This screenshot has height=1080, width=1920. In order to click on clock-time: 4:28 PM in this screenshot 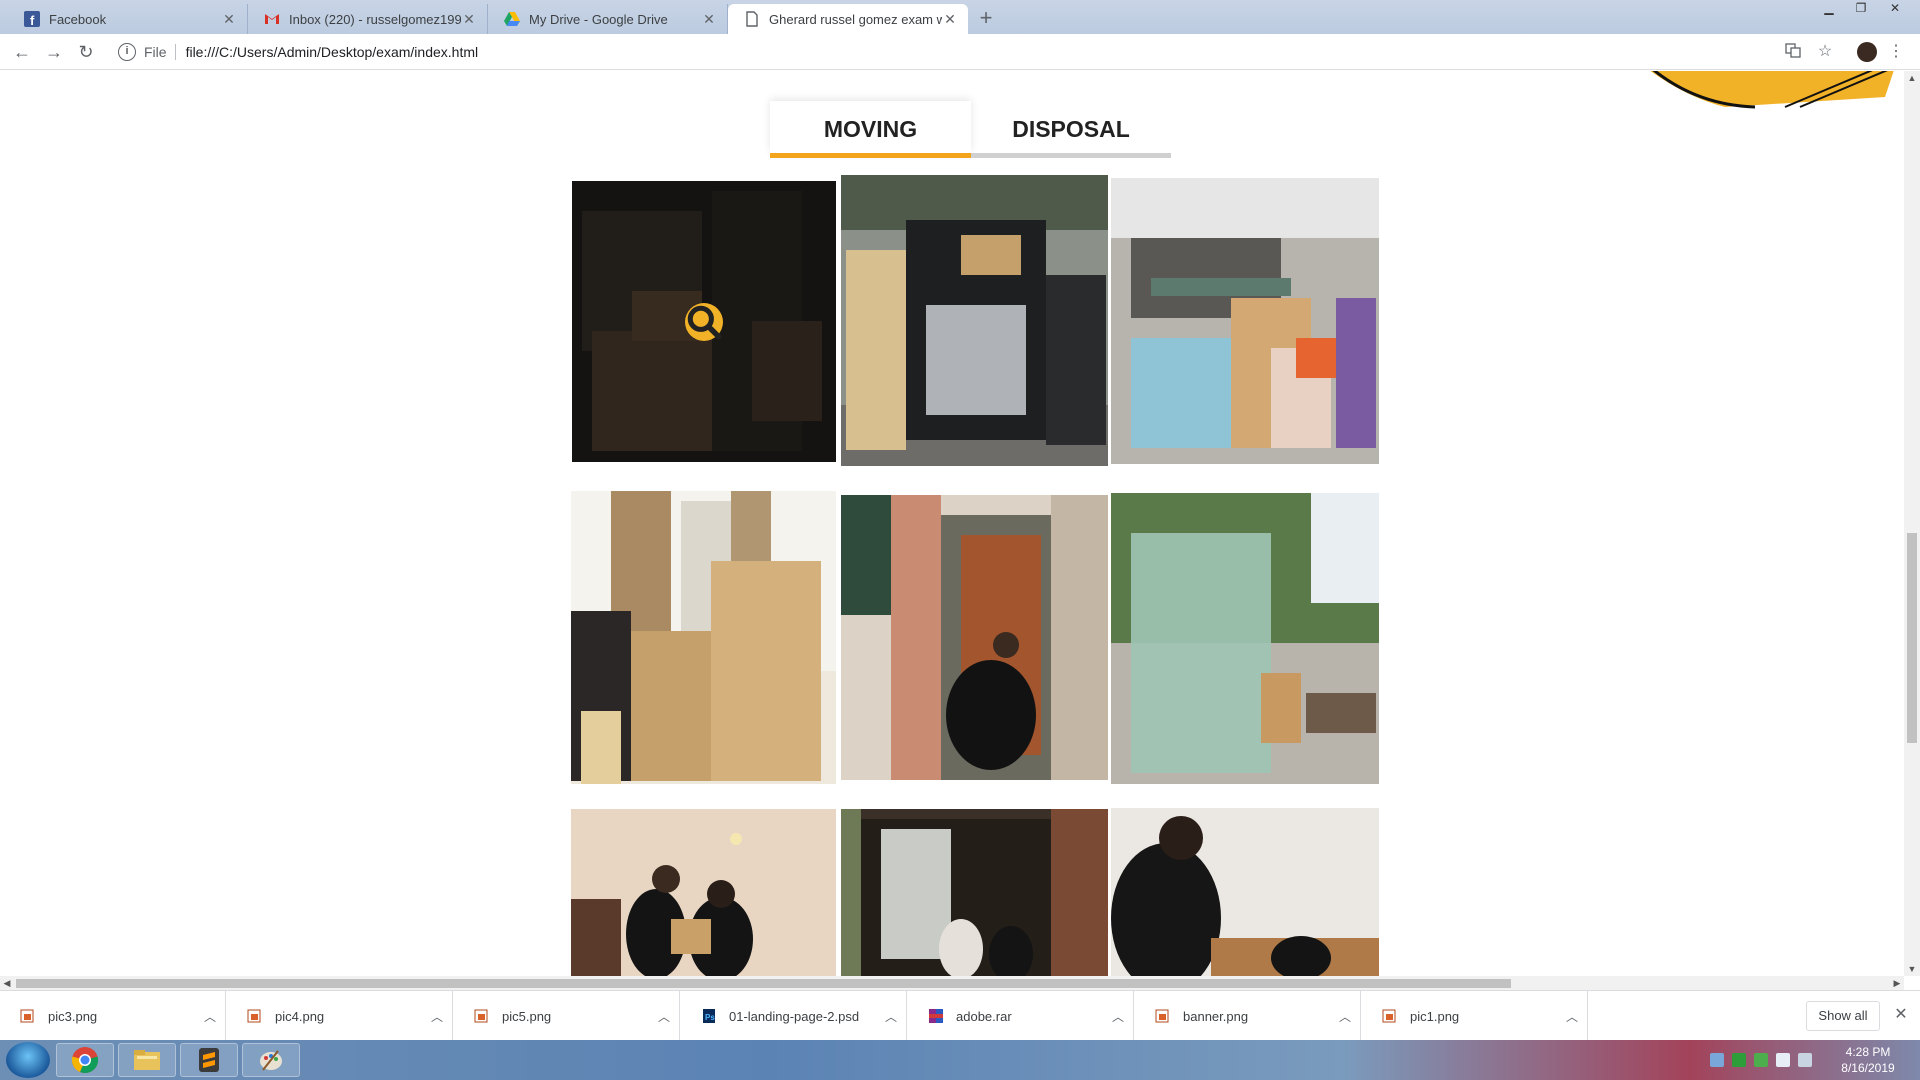, I will do `click(1868, 1052)`.